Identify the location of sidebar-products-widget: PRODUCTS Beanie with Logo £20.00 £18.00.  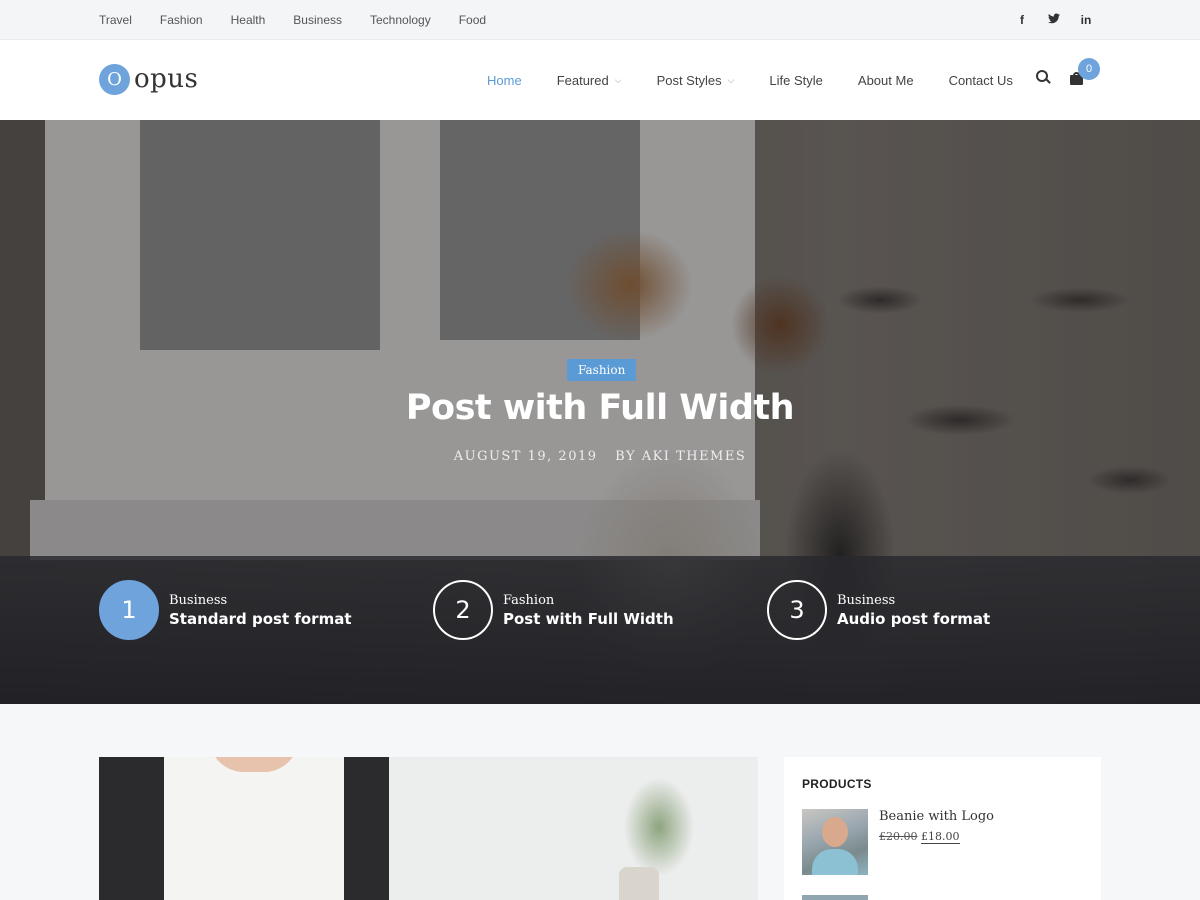
(942, 828).